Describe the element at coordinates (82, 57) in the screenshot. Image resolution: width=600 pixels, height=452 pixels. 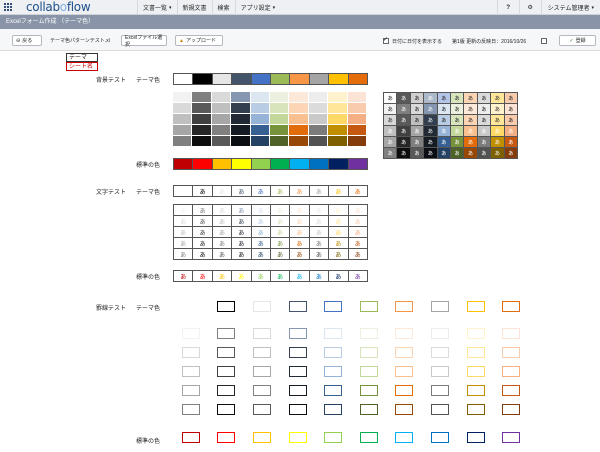
I see `sheet-tab-theme: テーマ` at that location.